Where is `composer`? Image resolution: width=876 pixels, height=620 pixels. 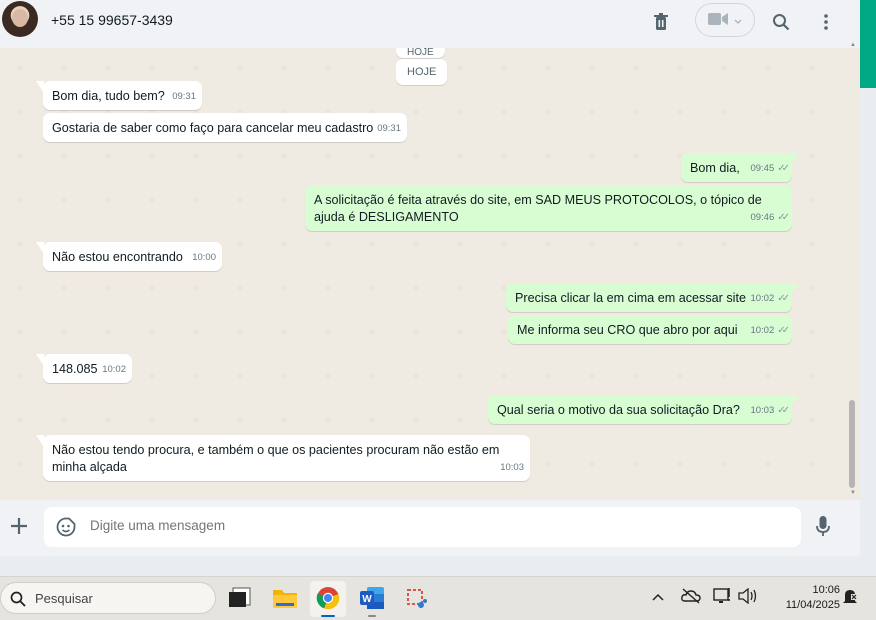 composer is located at coordinates (430, 528).